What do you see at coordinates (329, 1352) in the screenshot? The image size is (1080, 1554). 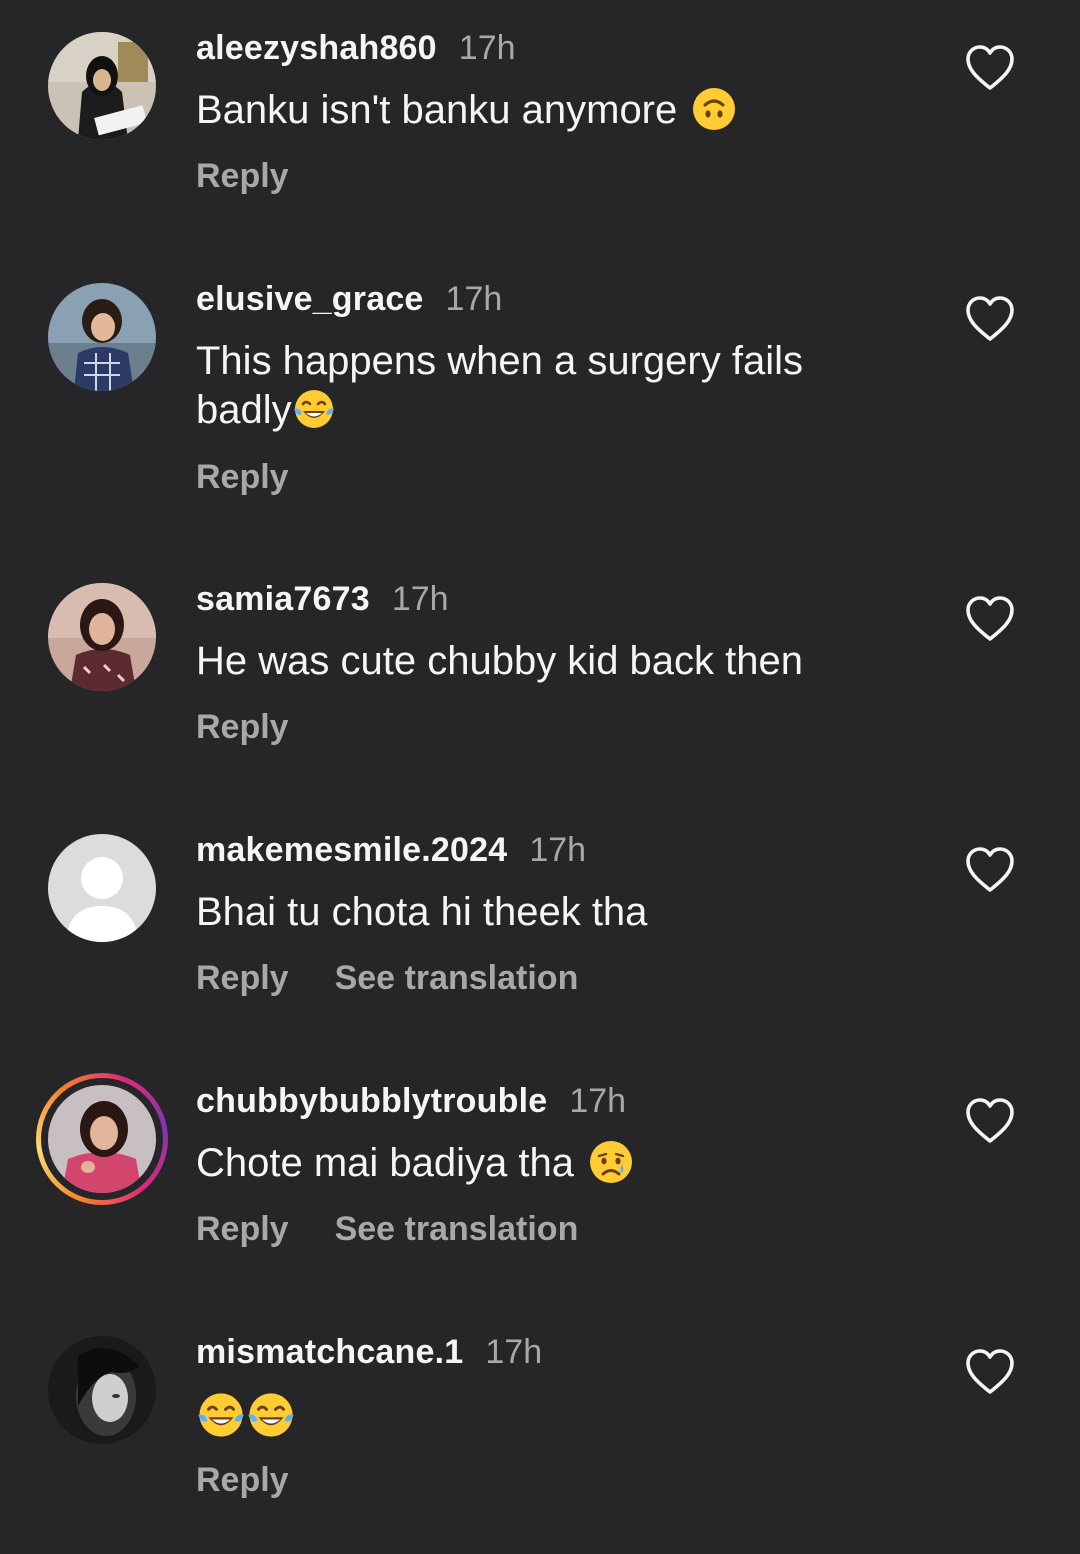 I see `comment-username: mismatchcane.1` at bounding box center [329, 1352].